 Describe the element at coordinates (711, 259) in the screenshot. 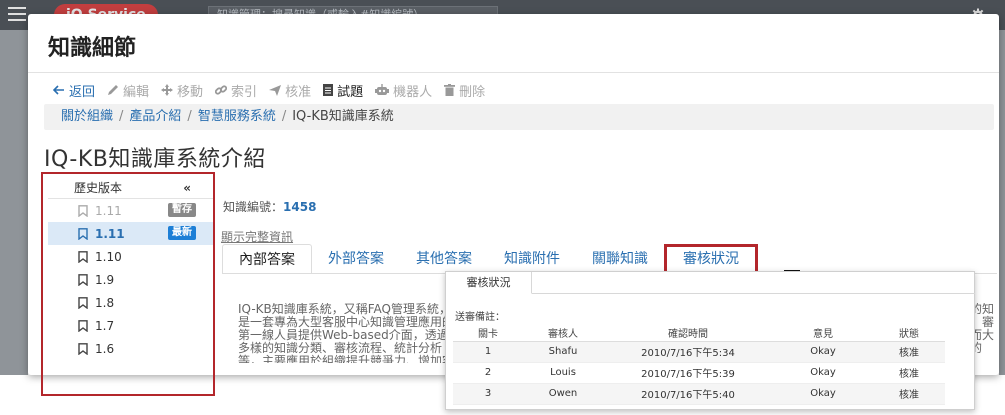

I see `tab-review-status: 審核狀況` at that location.